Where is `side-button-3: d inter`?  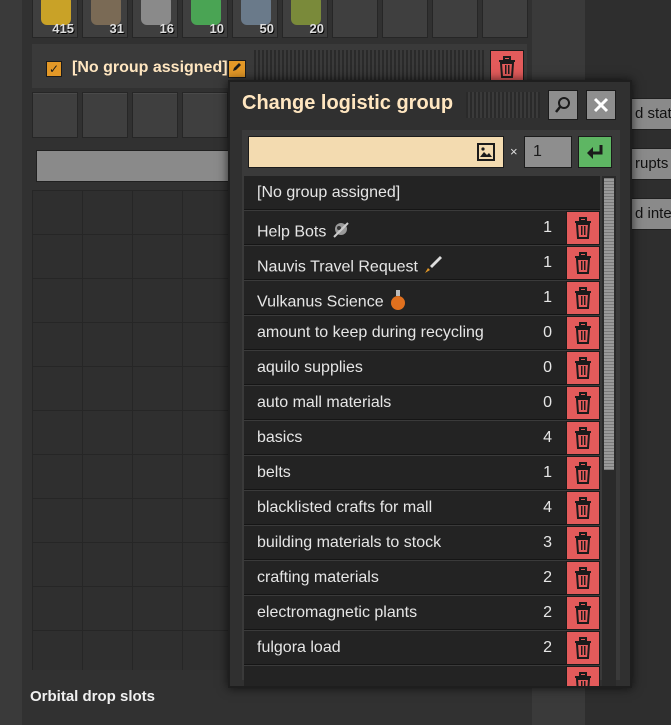
side-button-3: d inter is located at coordinates (650, 214).